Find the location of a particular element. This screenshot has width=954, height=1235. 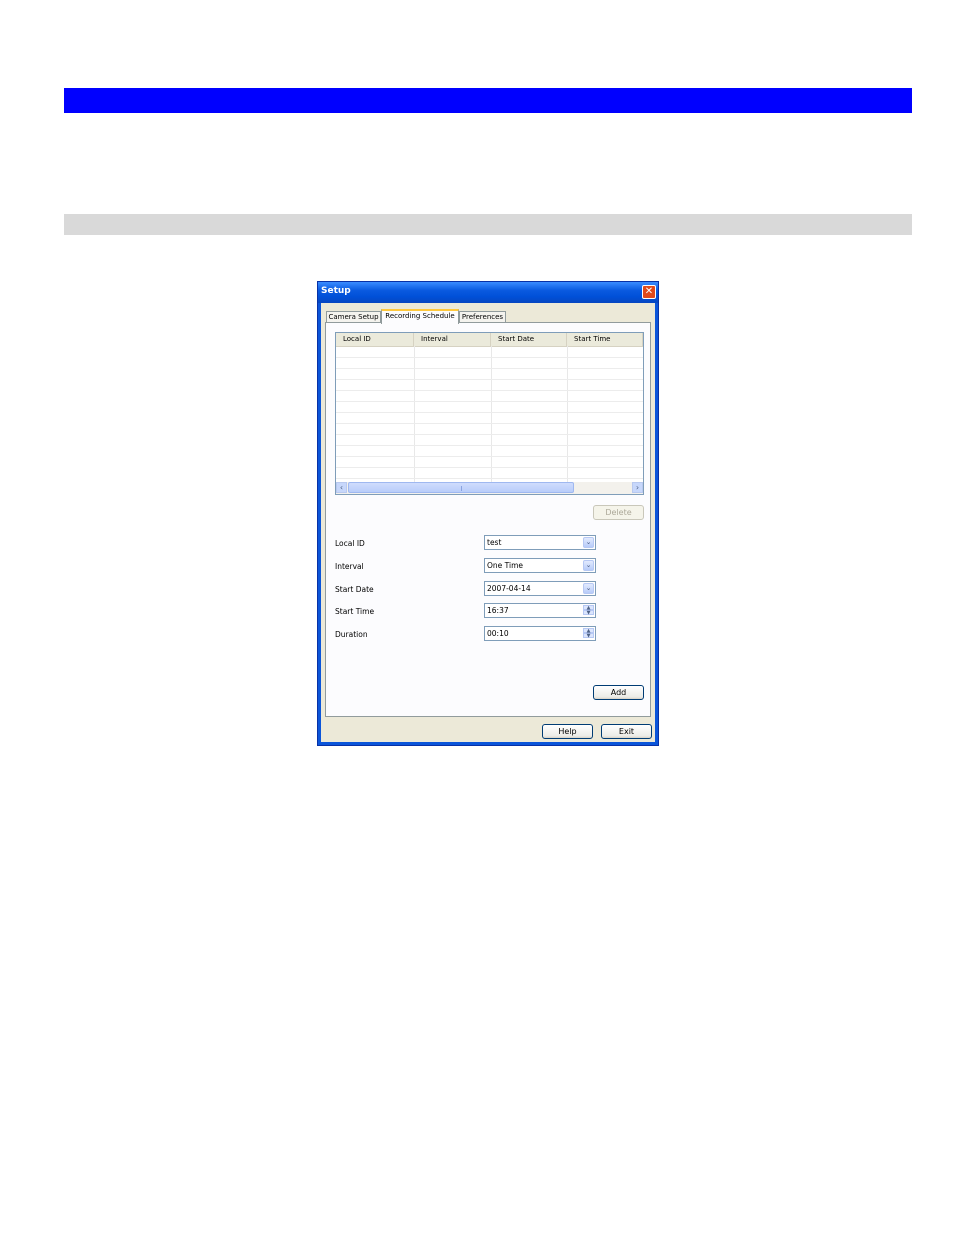

scroll-right-icon: › is located at coordinates (637, 487).